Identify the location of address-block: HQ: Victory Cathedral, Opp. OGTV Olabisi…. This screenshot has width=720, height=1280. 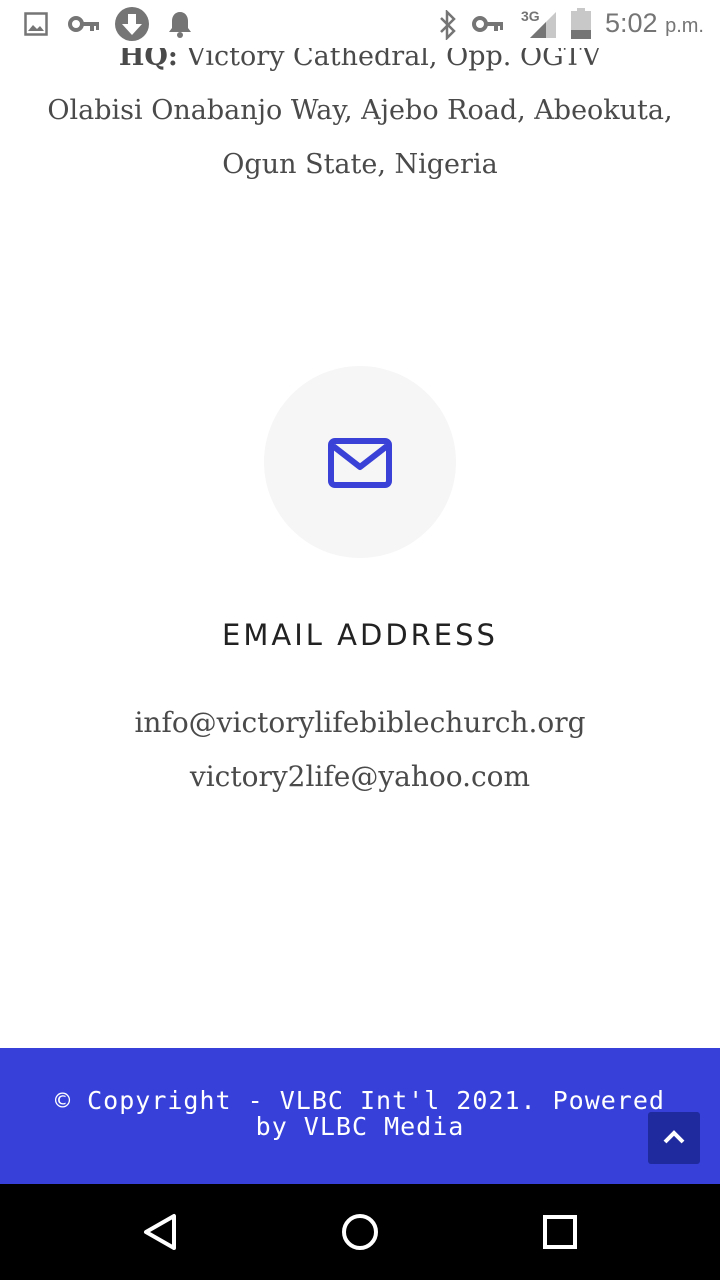
(360, 111).